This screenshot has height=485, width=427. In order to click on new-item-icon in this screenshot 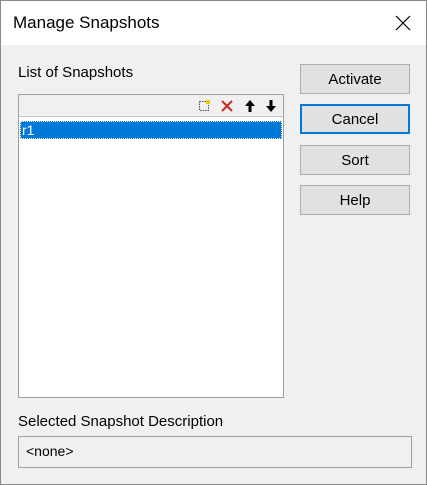, I will do `click(204, 105)`.